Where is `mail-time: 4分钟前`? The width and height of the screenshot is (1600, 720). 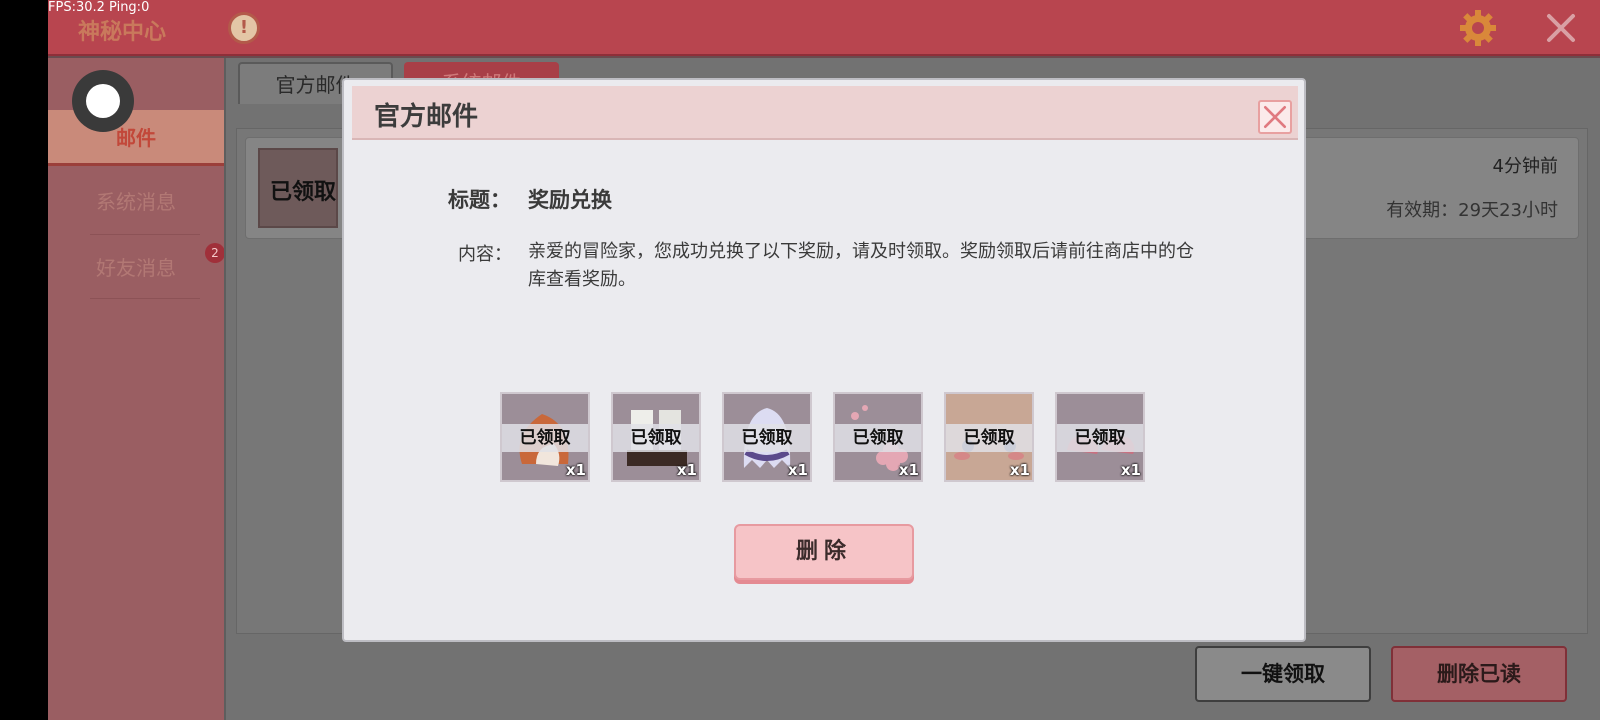 mail-time: 4分钟前 is located at coordinates (1525, 166).